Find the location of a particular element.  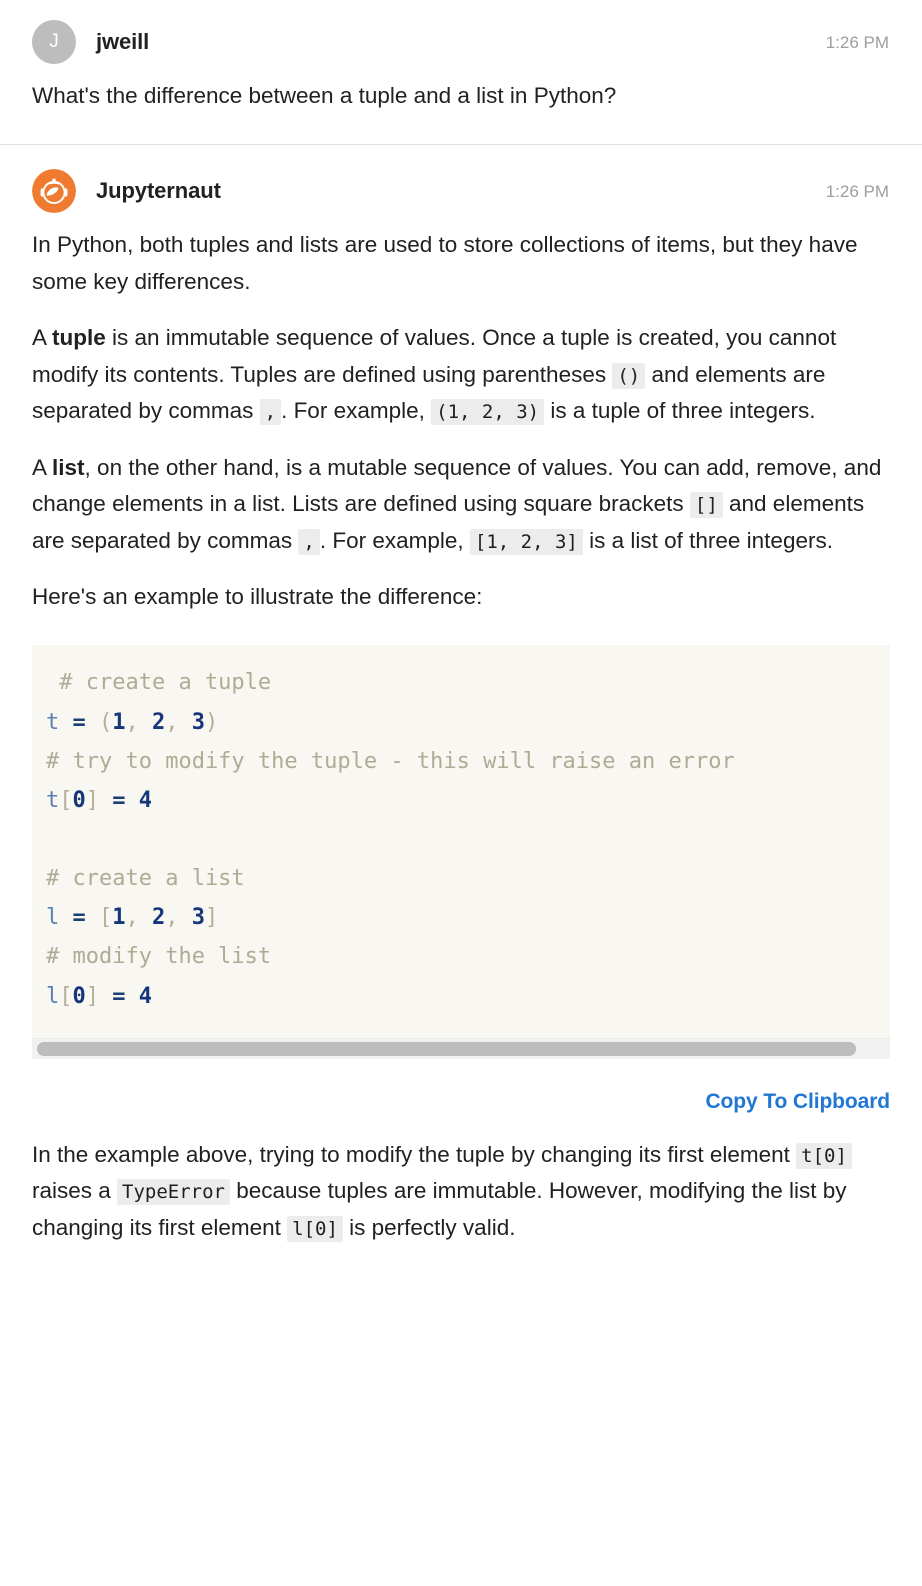

code-comment: # create a list is located at coordinates (145, 879).